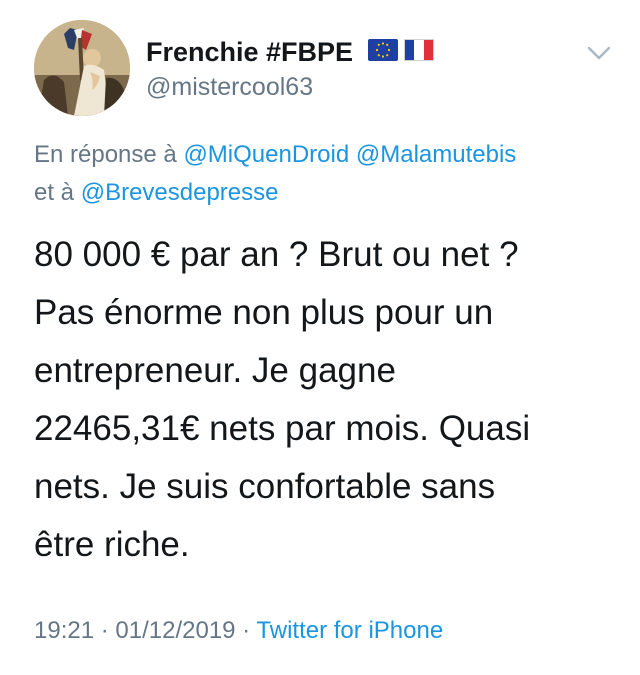  Describe the element at coordinates (349, 630) in the screenshot. I see `tweet-source-link: Twitter for iPhone` at that location.